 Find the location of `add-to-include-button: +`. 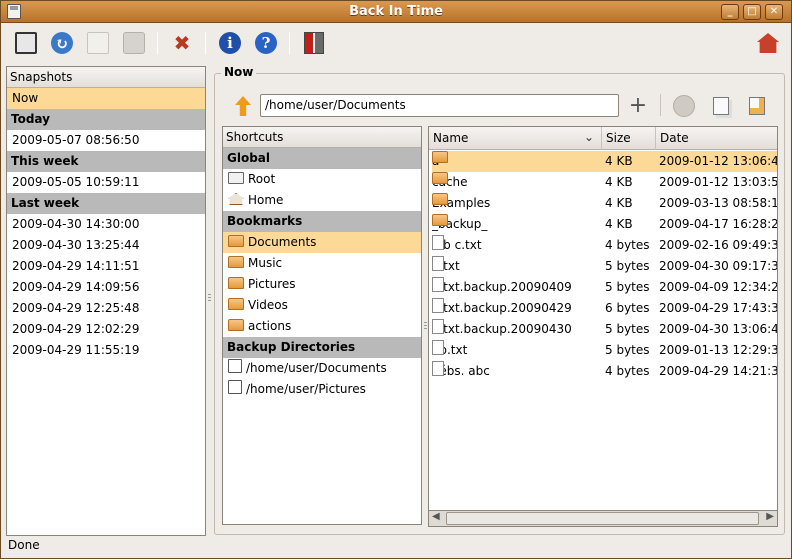

add-to-include-button: + is located at coordinates (638, 106).